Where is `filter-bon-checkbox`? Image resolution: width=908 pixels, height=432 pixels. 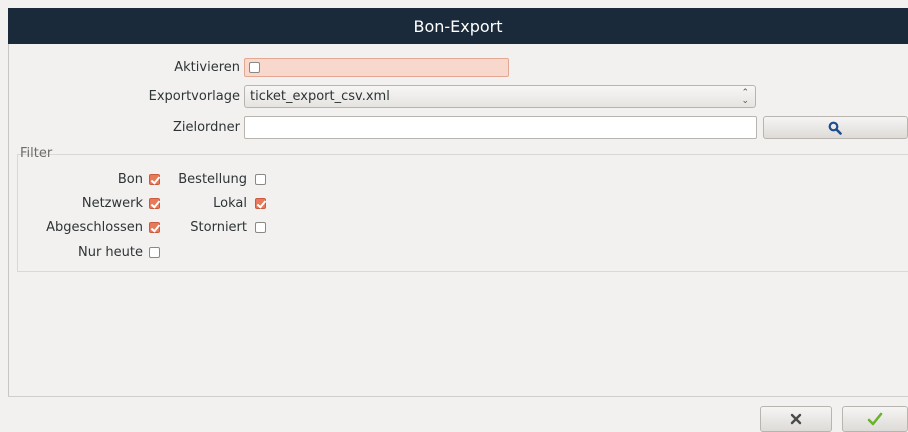 filter-bon-checkbox is located at coordinates (154, 179).